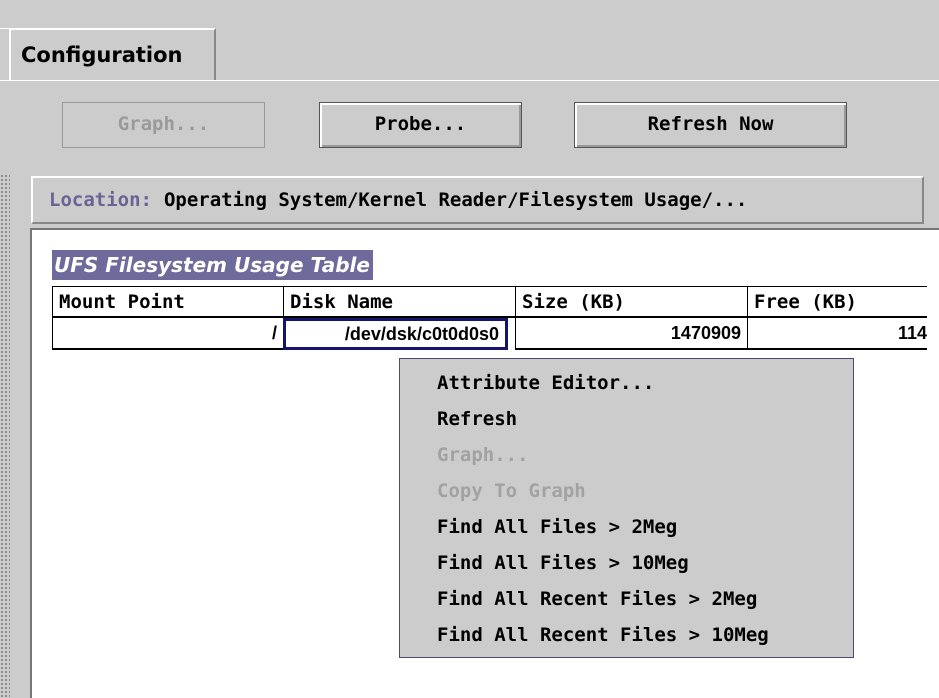  What do you see at coordinates (710, 125) in the screenshot?
I see `refresh-now-button: Refresh Now` at bounding box center [710, 125].